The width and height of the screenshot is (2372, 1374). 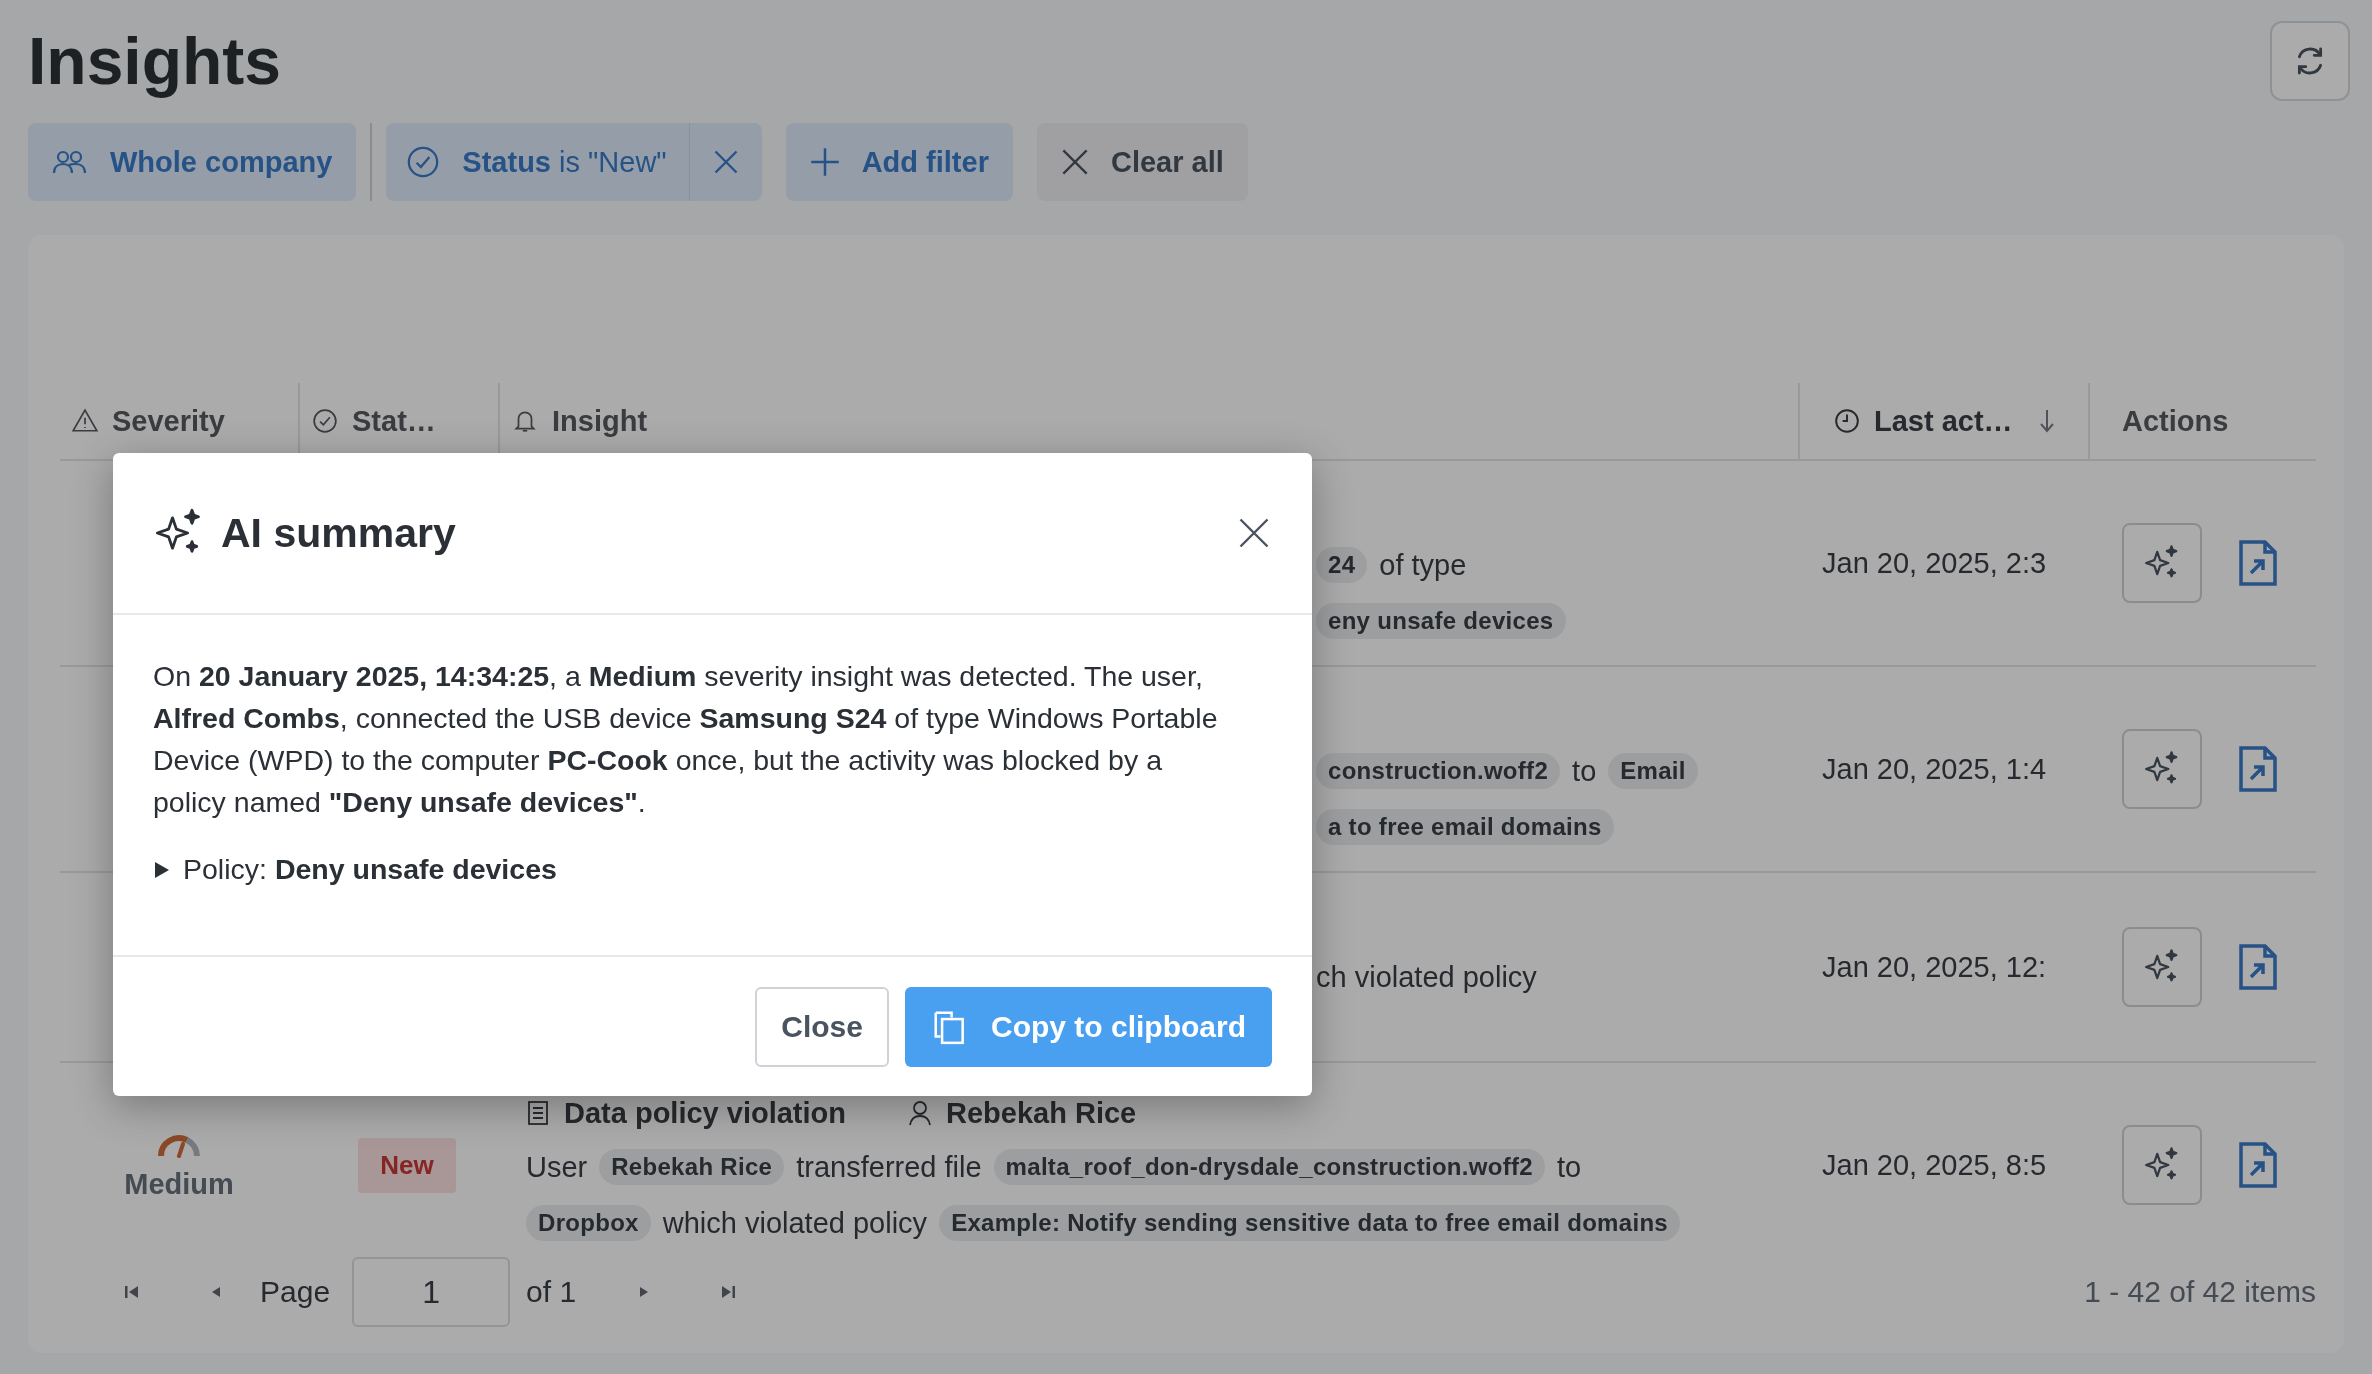 I want to click on value-tag: Rebekah Rice, so click(x=692, y=1167).